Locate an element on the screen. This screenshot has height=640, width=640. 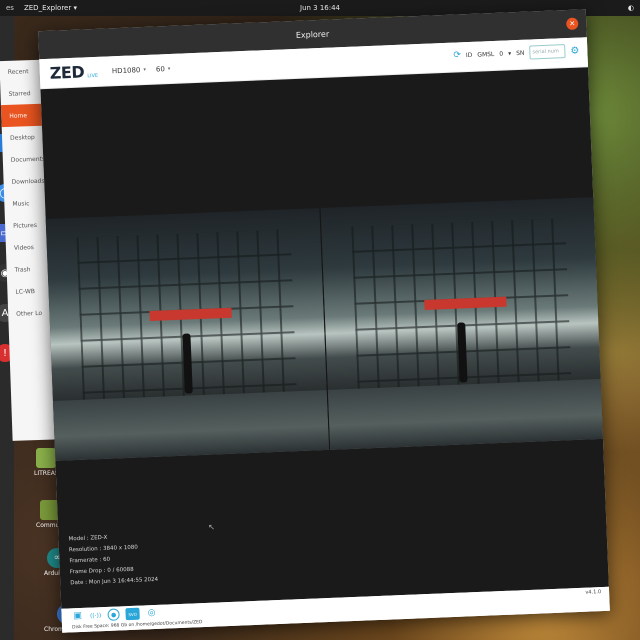
record-icon: ● is located at coordinates (113, 614).